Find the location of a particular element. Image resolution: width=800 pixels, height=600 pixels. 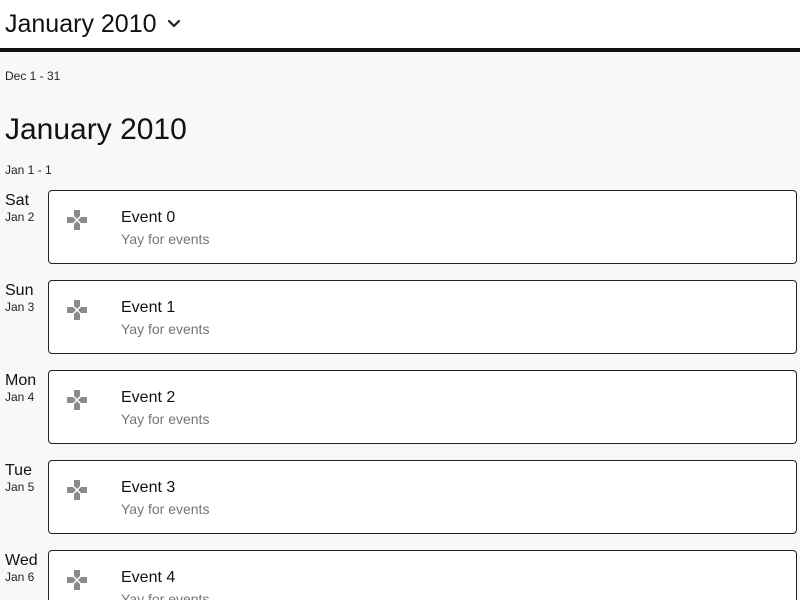

month-heading: January 2010 is located at coordinates (96, 129).